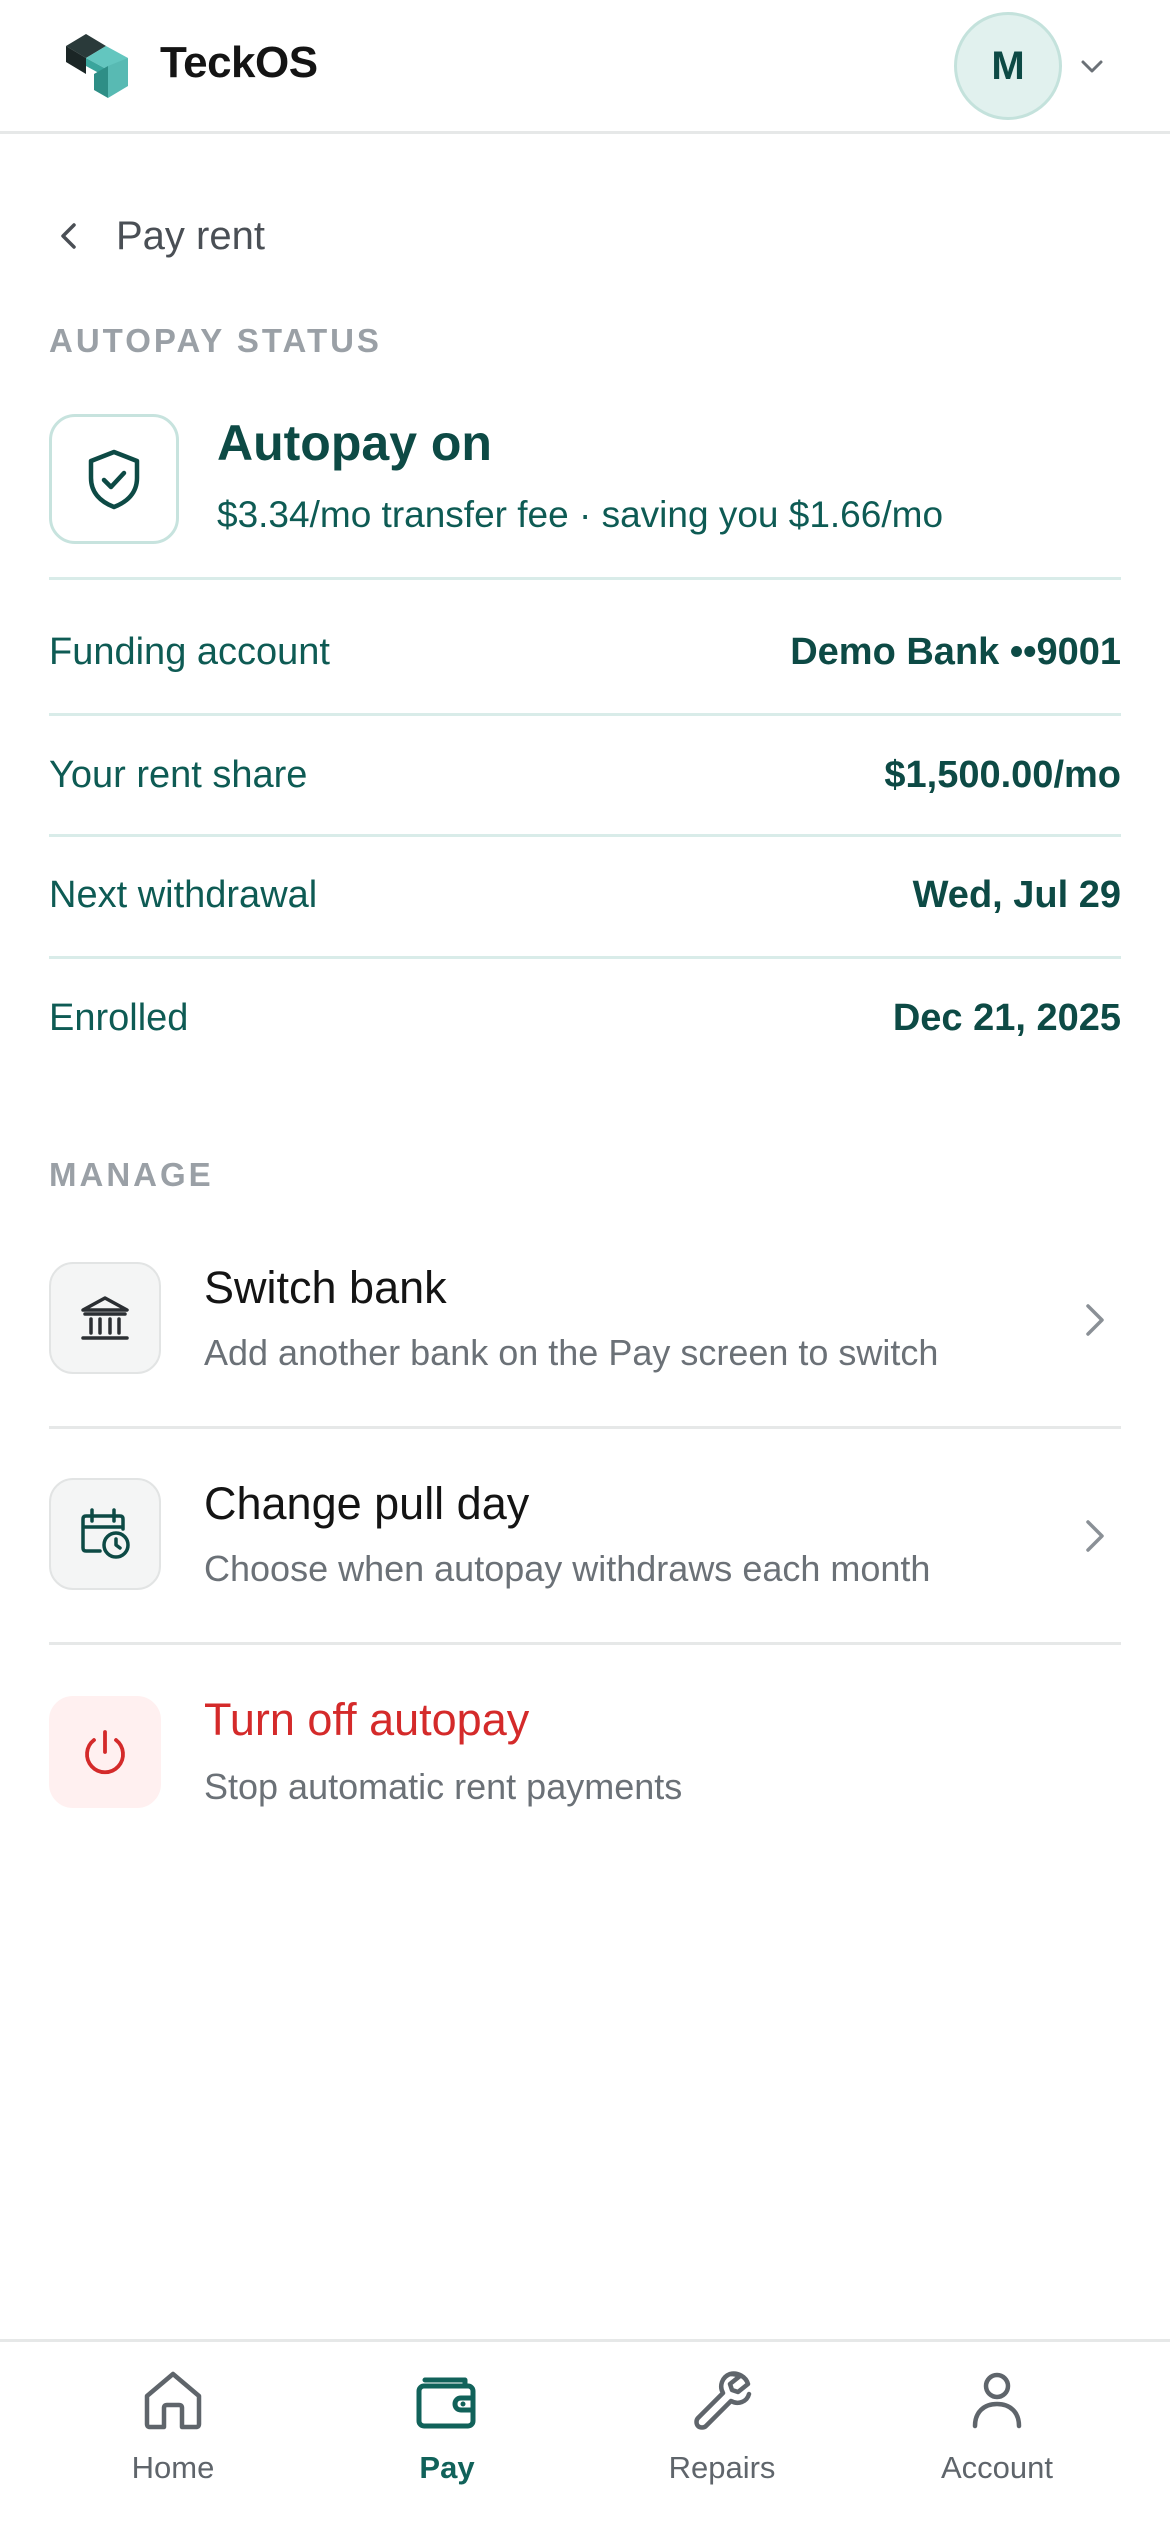 This screenshot has width=1170, height=2532. I want to click on manage-label: MANAGE, so click(131, 1174).